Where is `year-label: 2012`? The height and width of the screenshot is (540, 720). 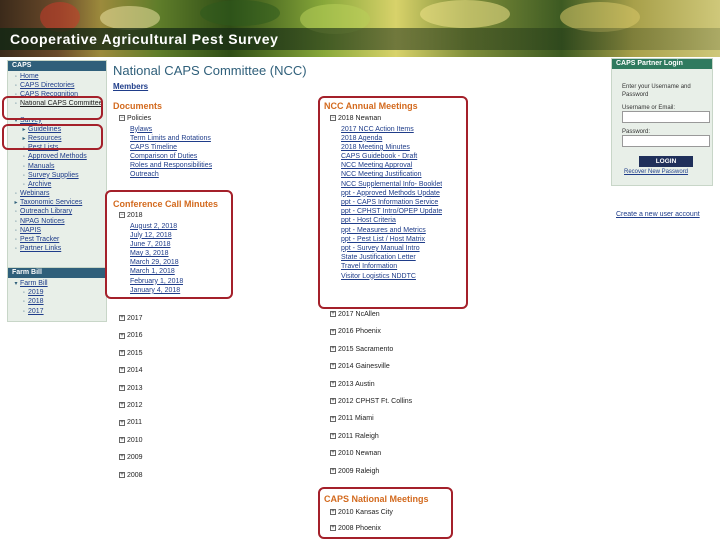
year-label: 2012 is located at coordinates (135, 405).